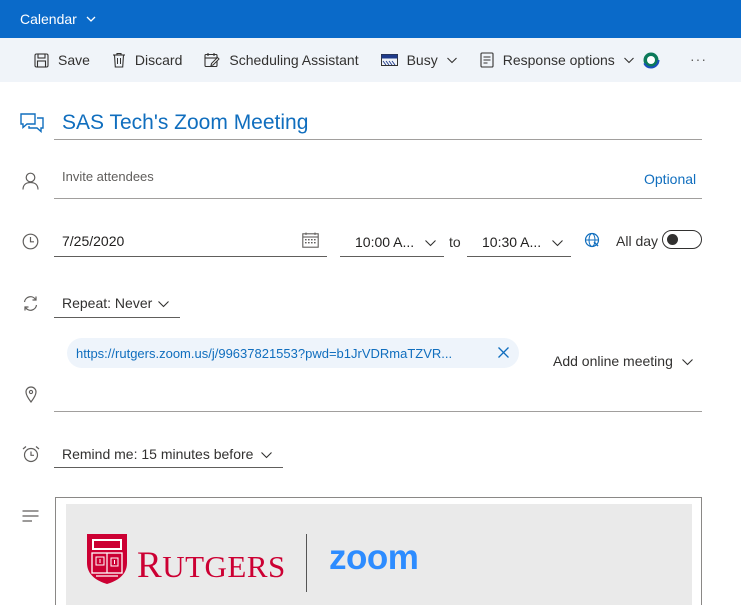 The image size is (741, 605). What do you see at coordinates (117, 317) in the screenshot?
I see `repeat-underline` at bounding box center [117, 317].